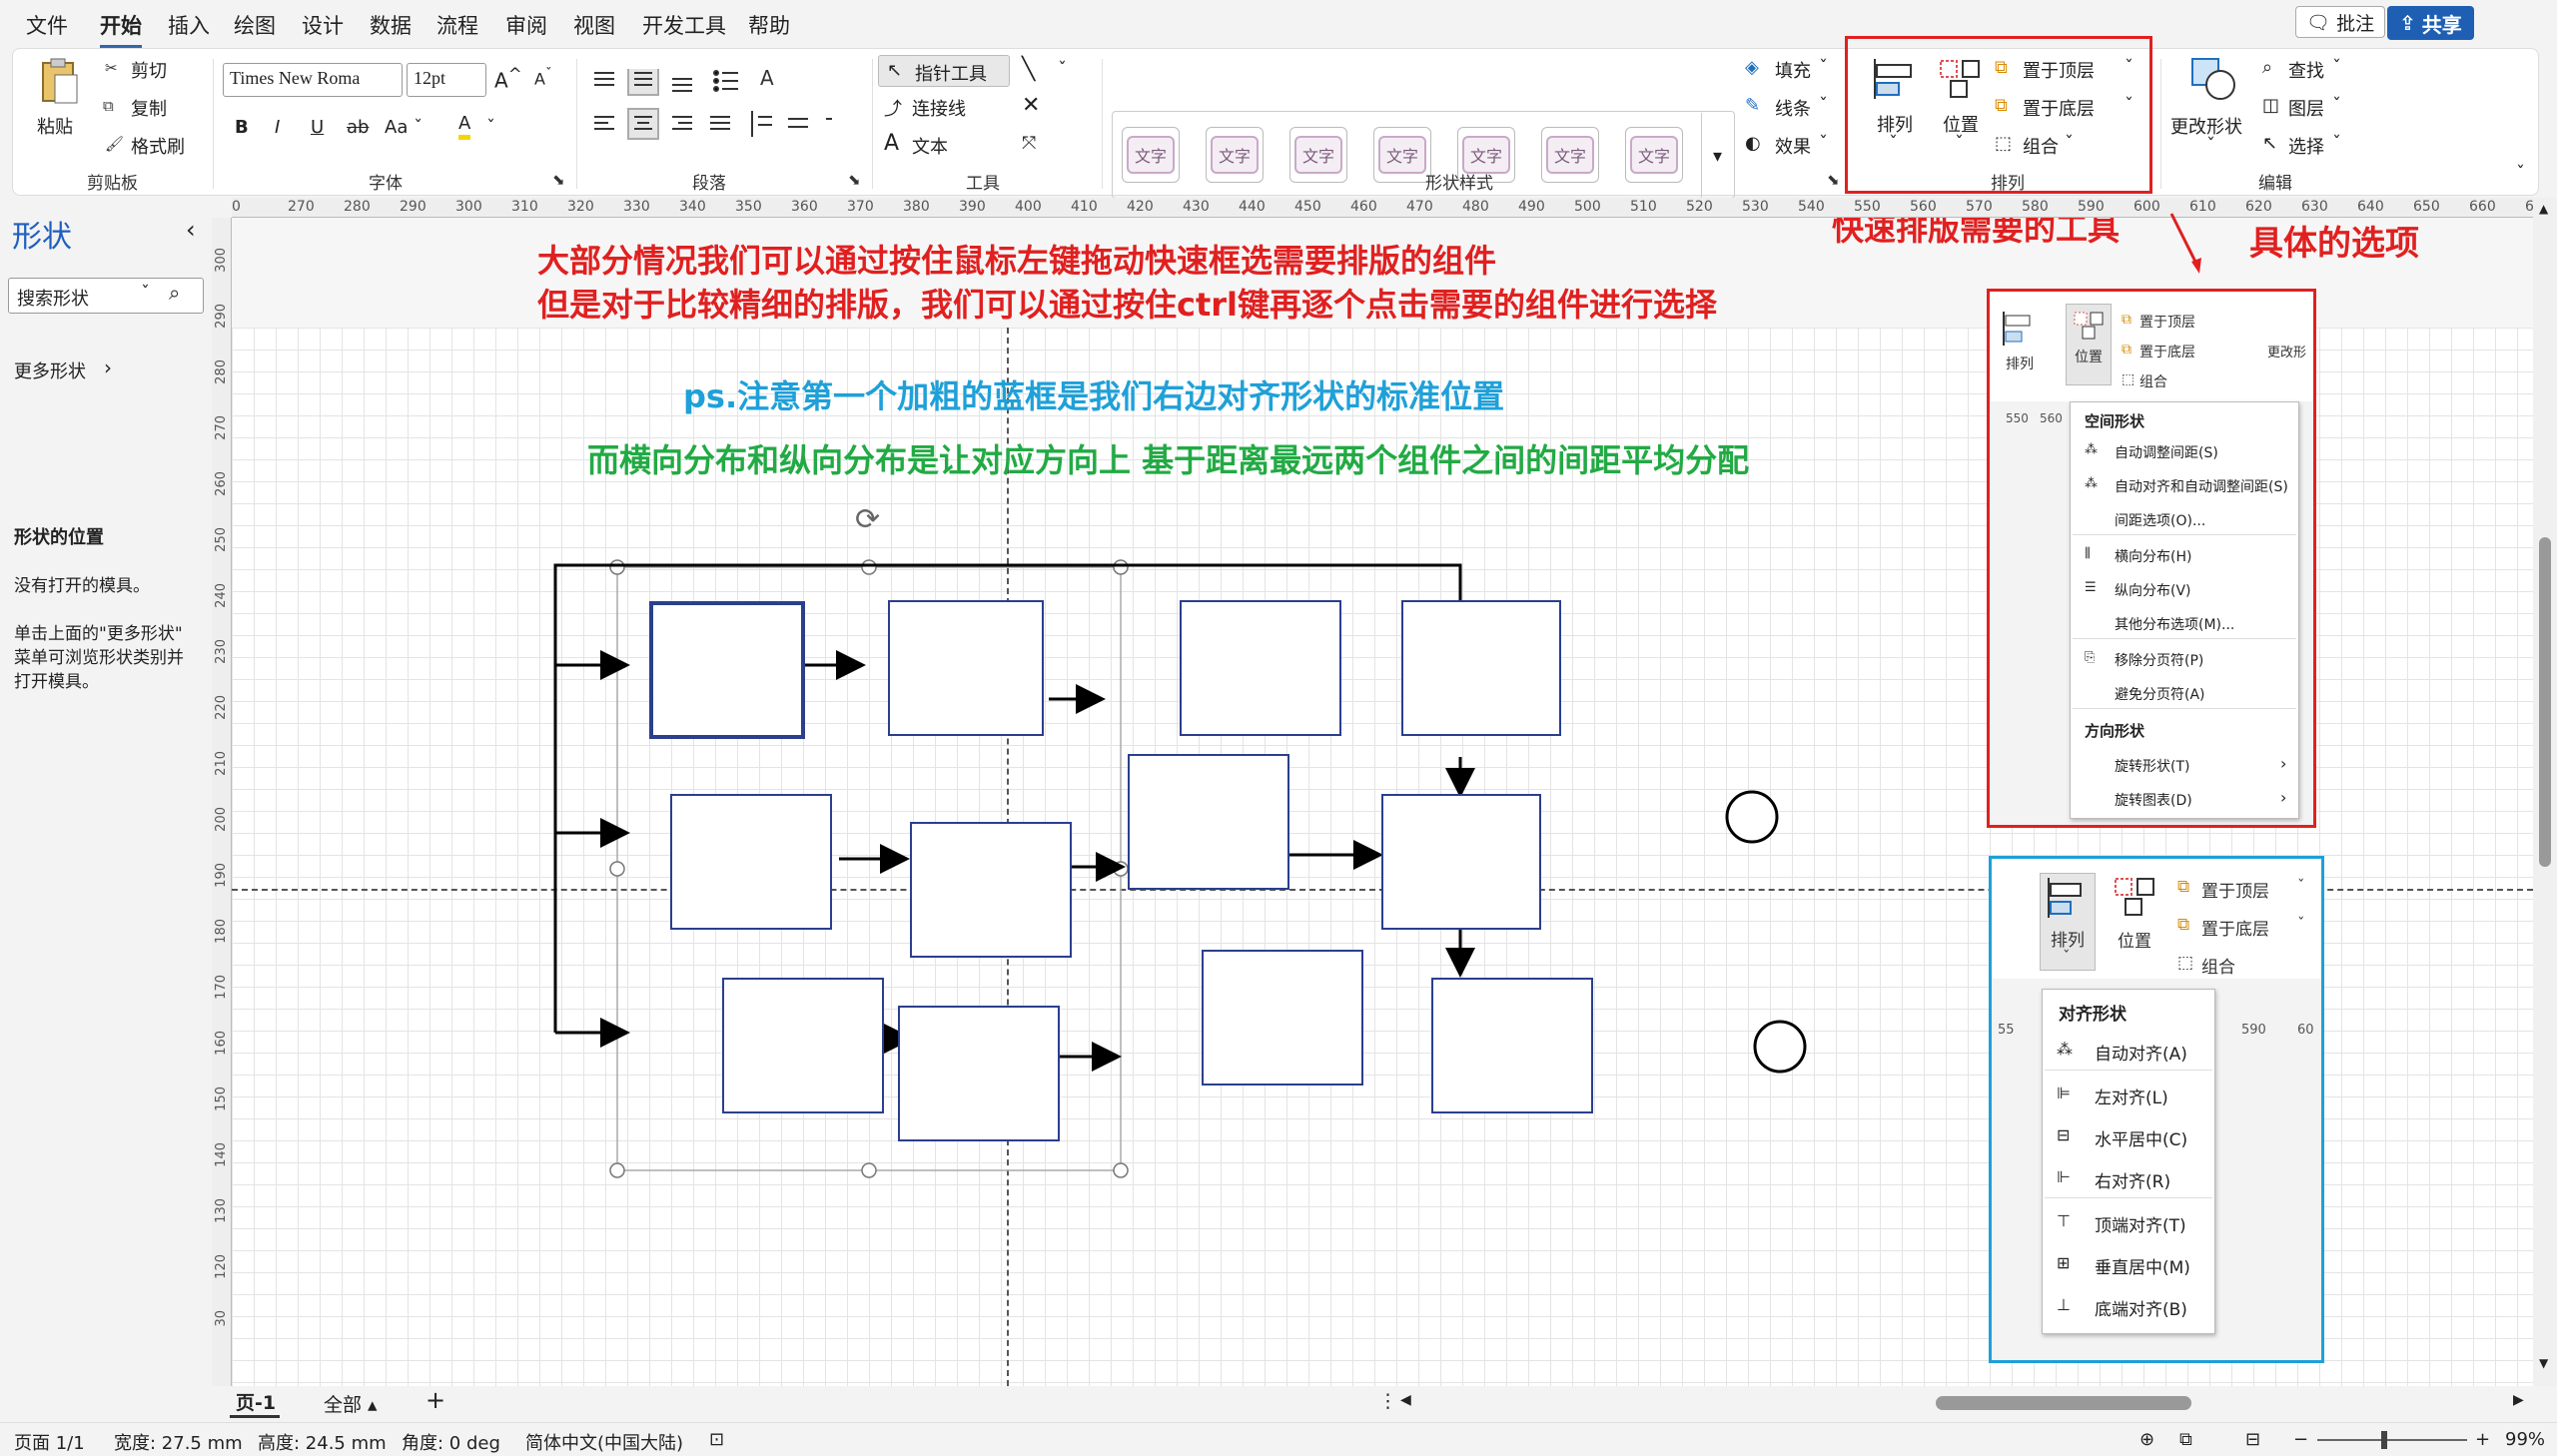 Image resolution: width=2557 pixels, height=1456 pixels. Describe the element at coordinates (121, 29) in the screenshot. I see `menu-home: 开始` at that location.